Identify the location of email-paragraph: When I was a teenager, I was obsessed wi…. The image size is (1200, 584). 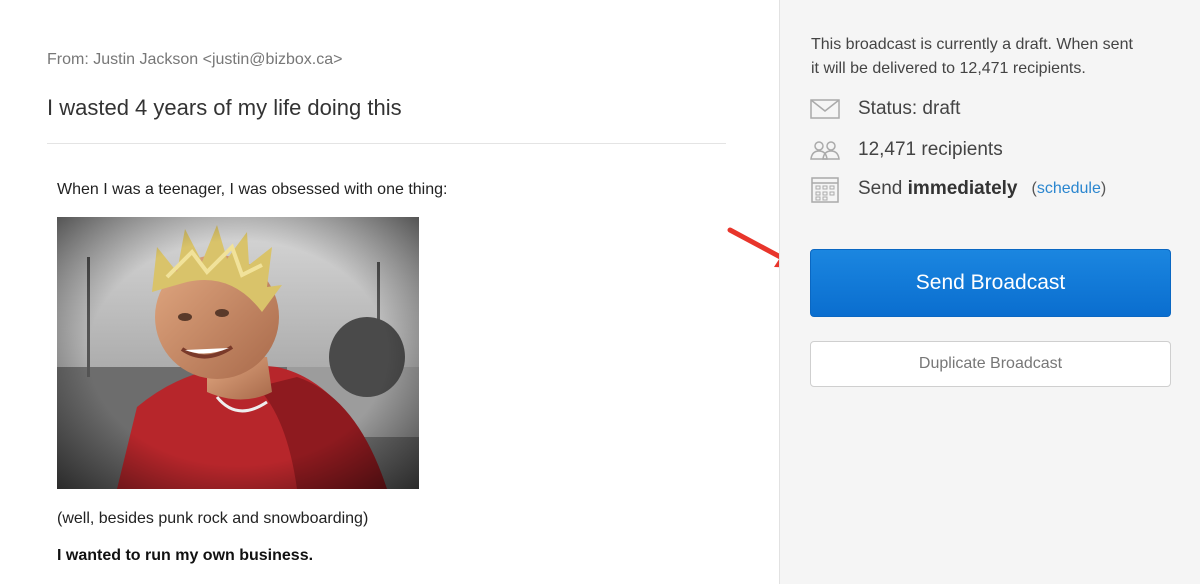
(252, 189).